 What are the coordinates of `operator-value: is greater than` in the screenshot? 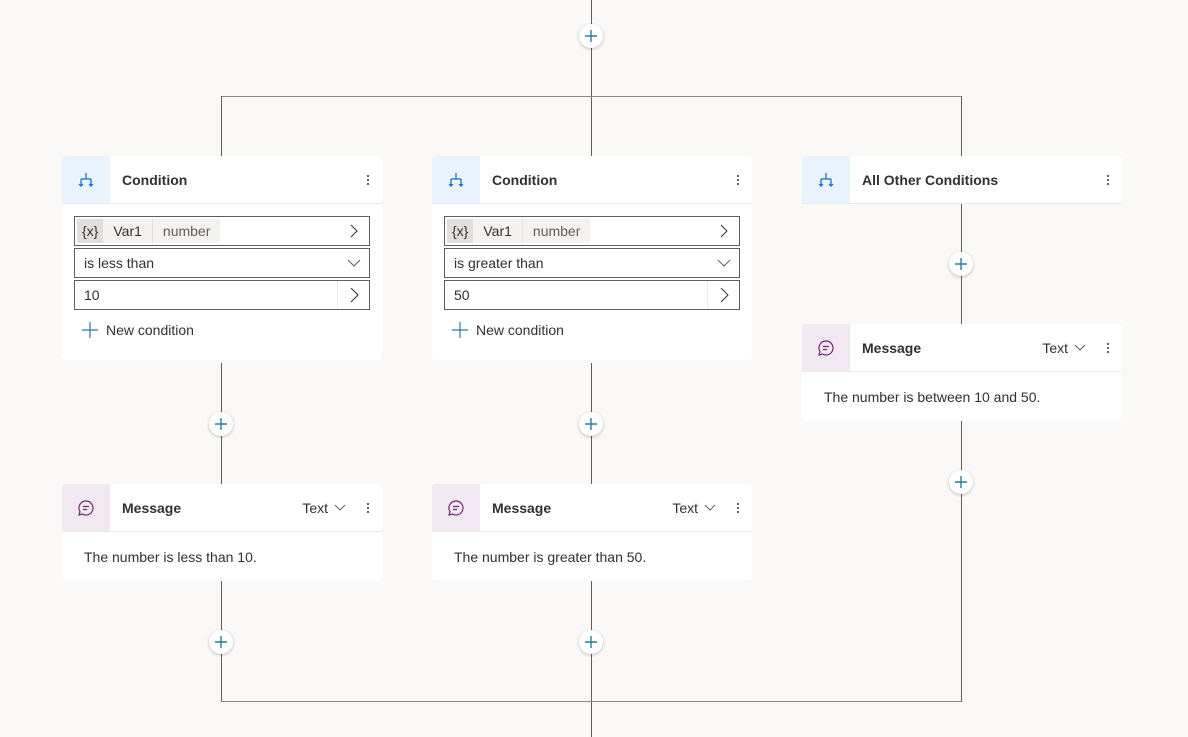 It's located at (499, 263).